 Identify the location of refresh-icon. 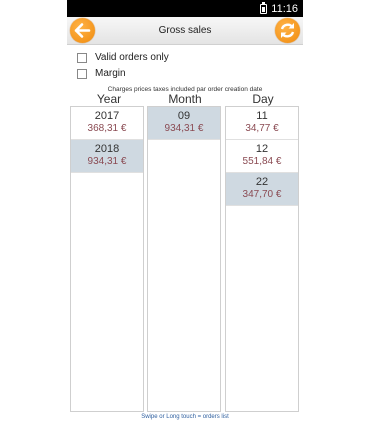
(287, 30).